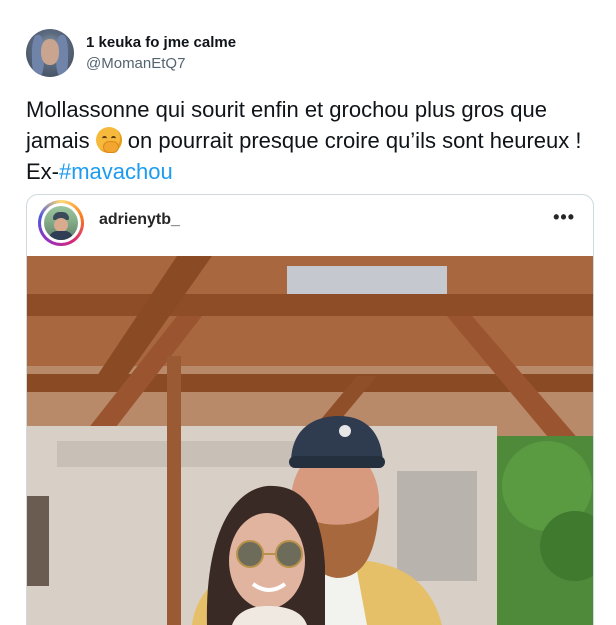 This screenshot has height=625, width=616. What do you see at coordinates (174, 490) in the screenshot?
I see `wooden-post` at bounding box center [174, 490].